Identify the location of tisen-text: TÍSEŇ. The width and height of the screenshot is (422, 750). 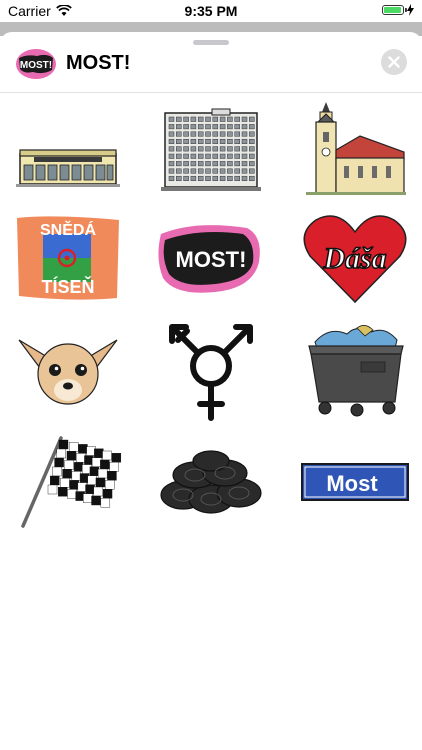
(67, 286).